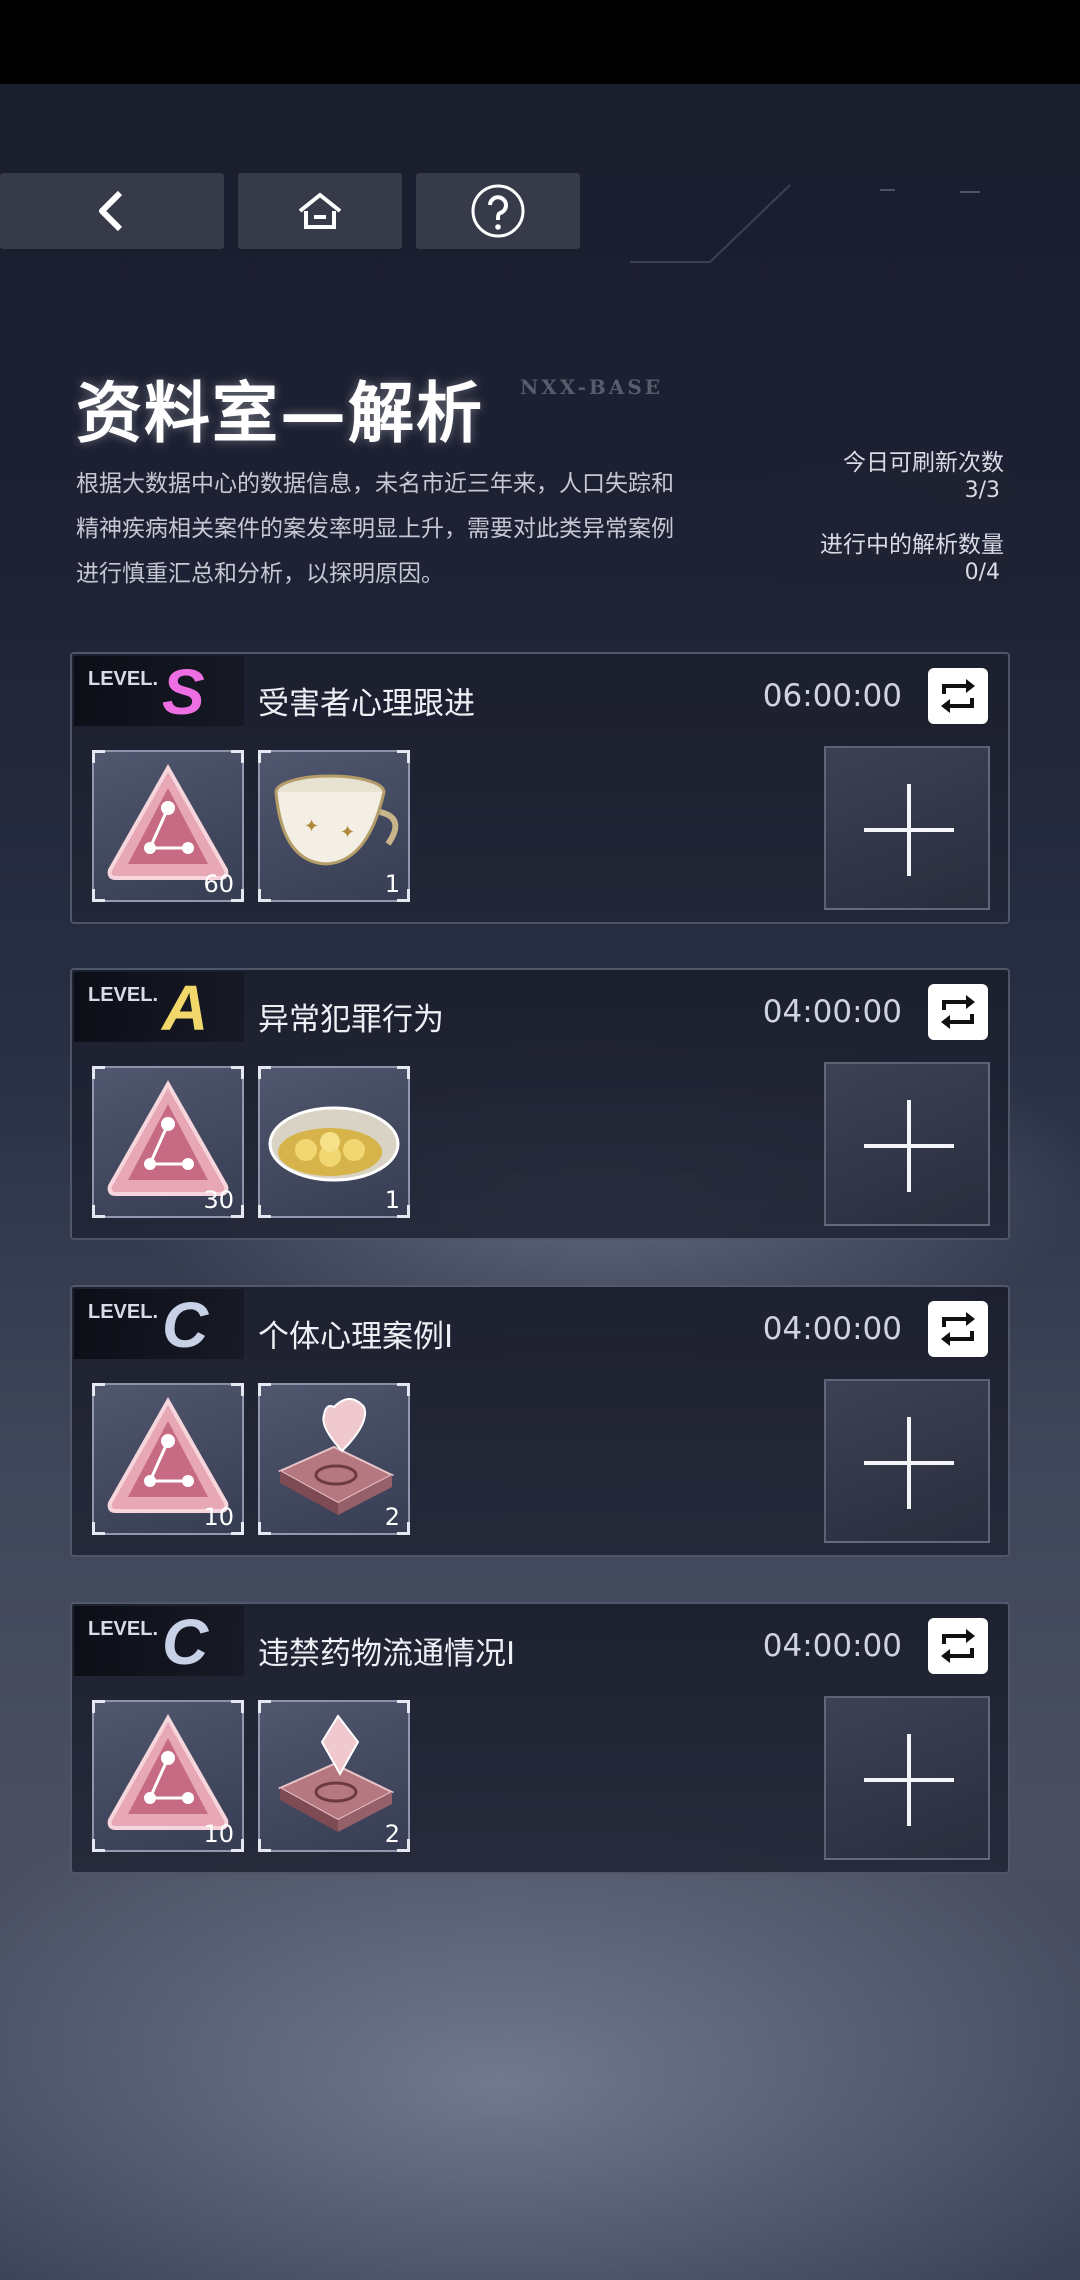 Image resolution: width=1080 pixels, height=2280 pixels. Describe the element at coordinates (592, 387) in the screenshot. I see `page-subtitle: NXX-BASE` at that location.